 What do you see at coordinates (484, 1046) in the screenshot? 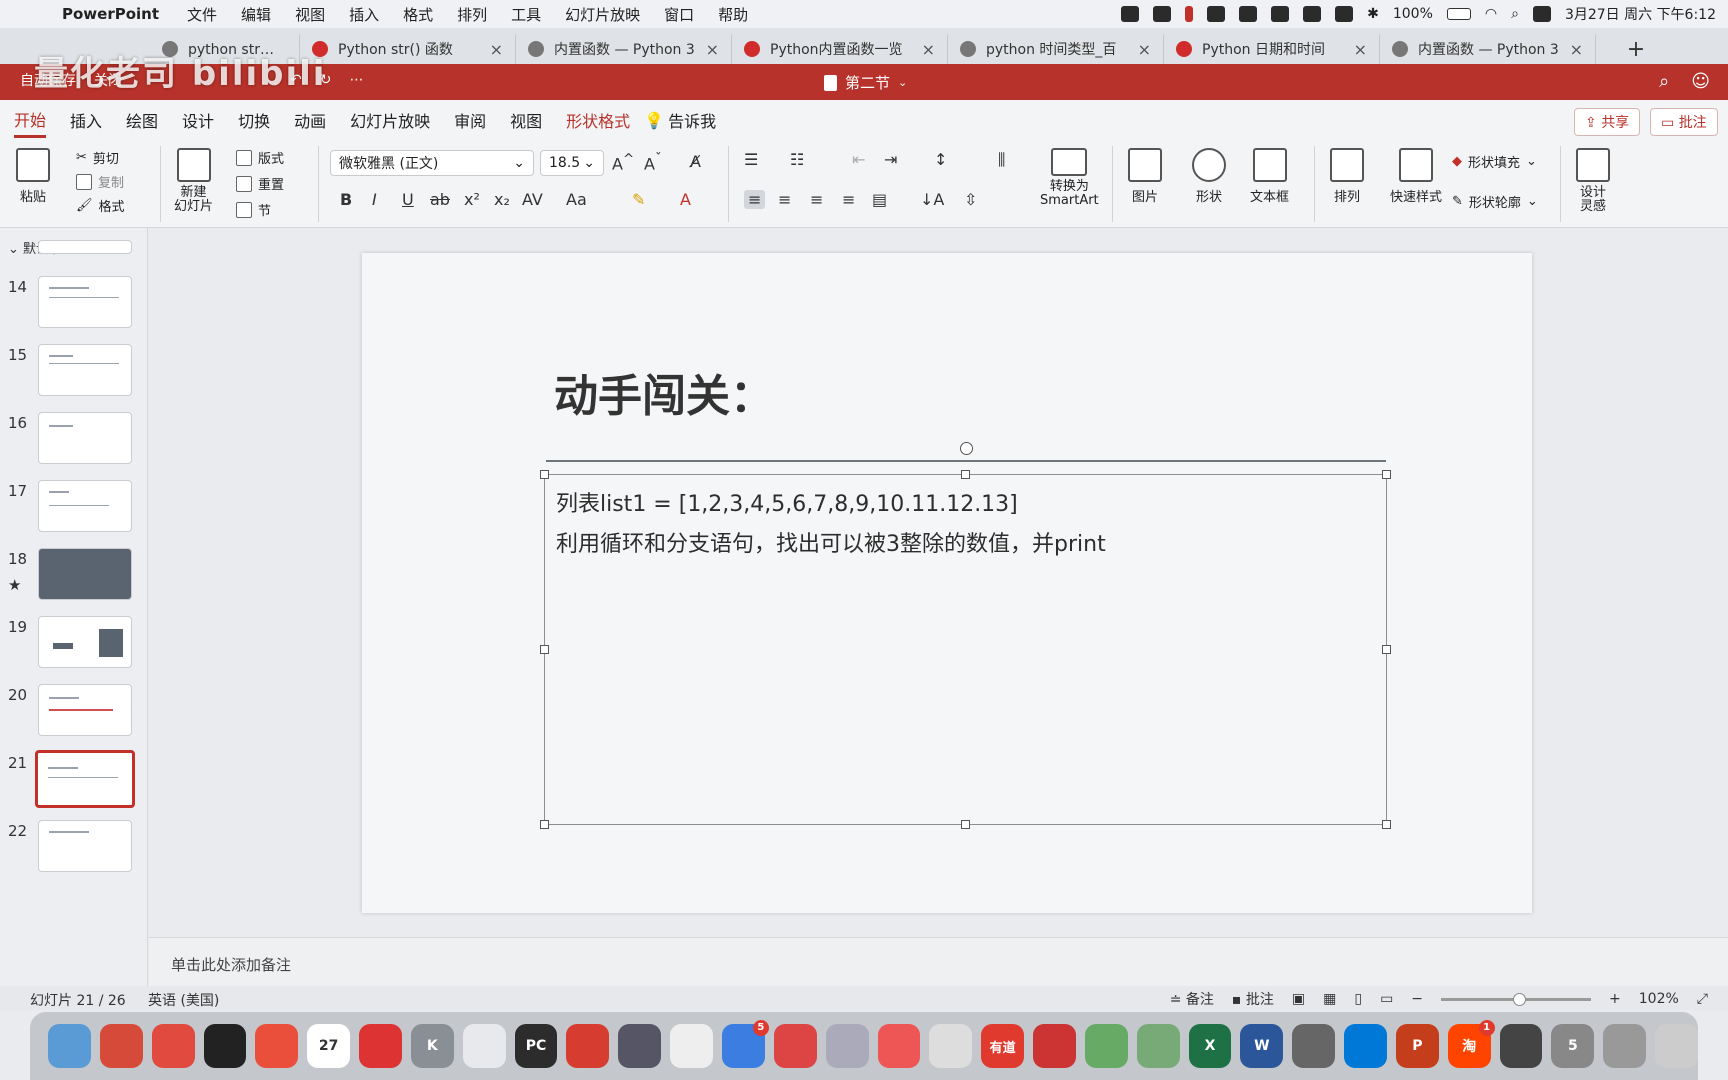
I see `reminders-icon` at bounding box center [484, 1046].